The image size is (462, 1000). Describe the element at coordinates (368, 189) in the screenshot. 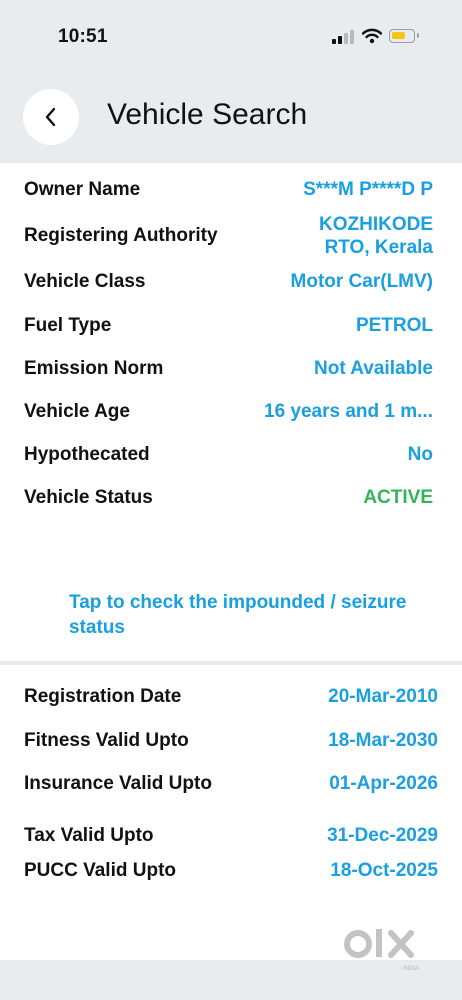

I see `detail-value: S***M P****D P` at that location.